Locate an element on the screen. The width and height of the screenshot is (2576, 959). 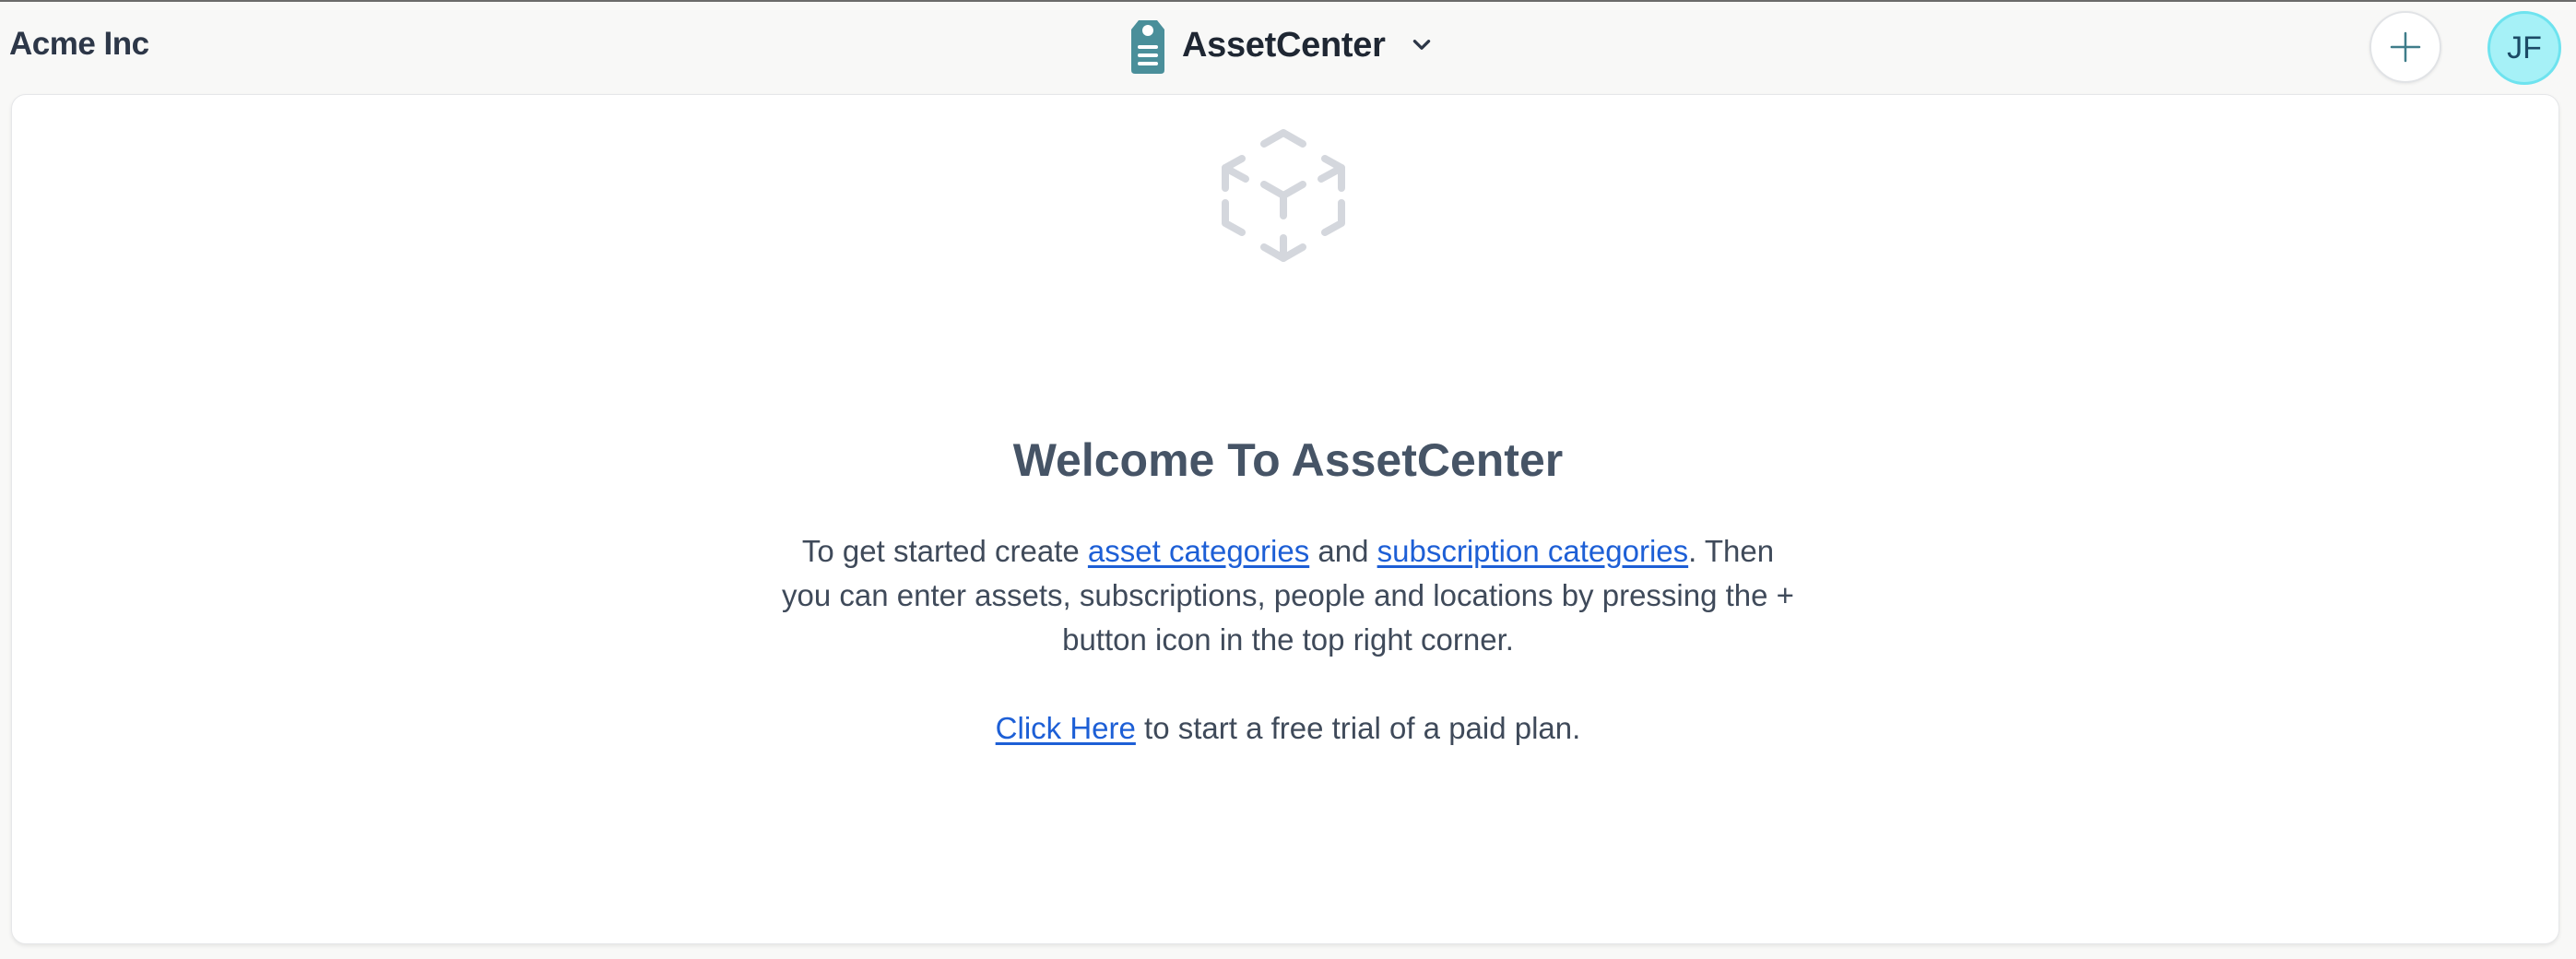
plus-icon is located at coordinates (2405, 47).